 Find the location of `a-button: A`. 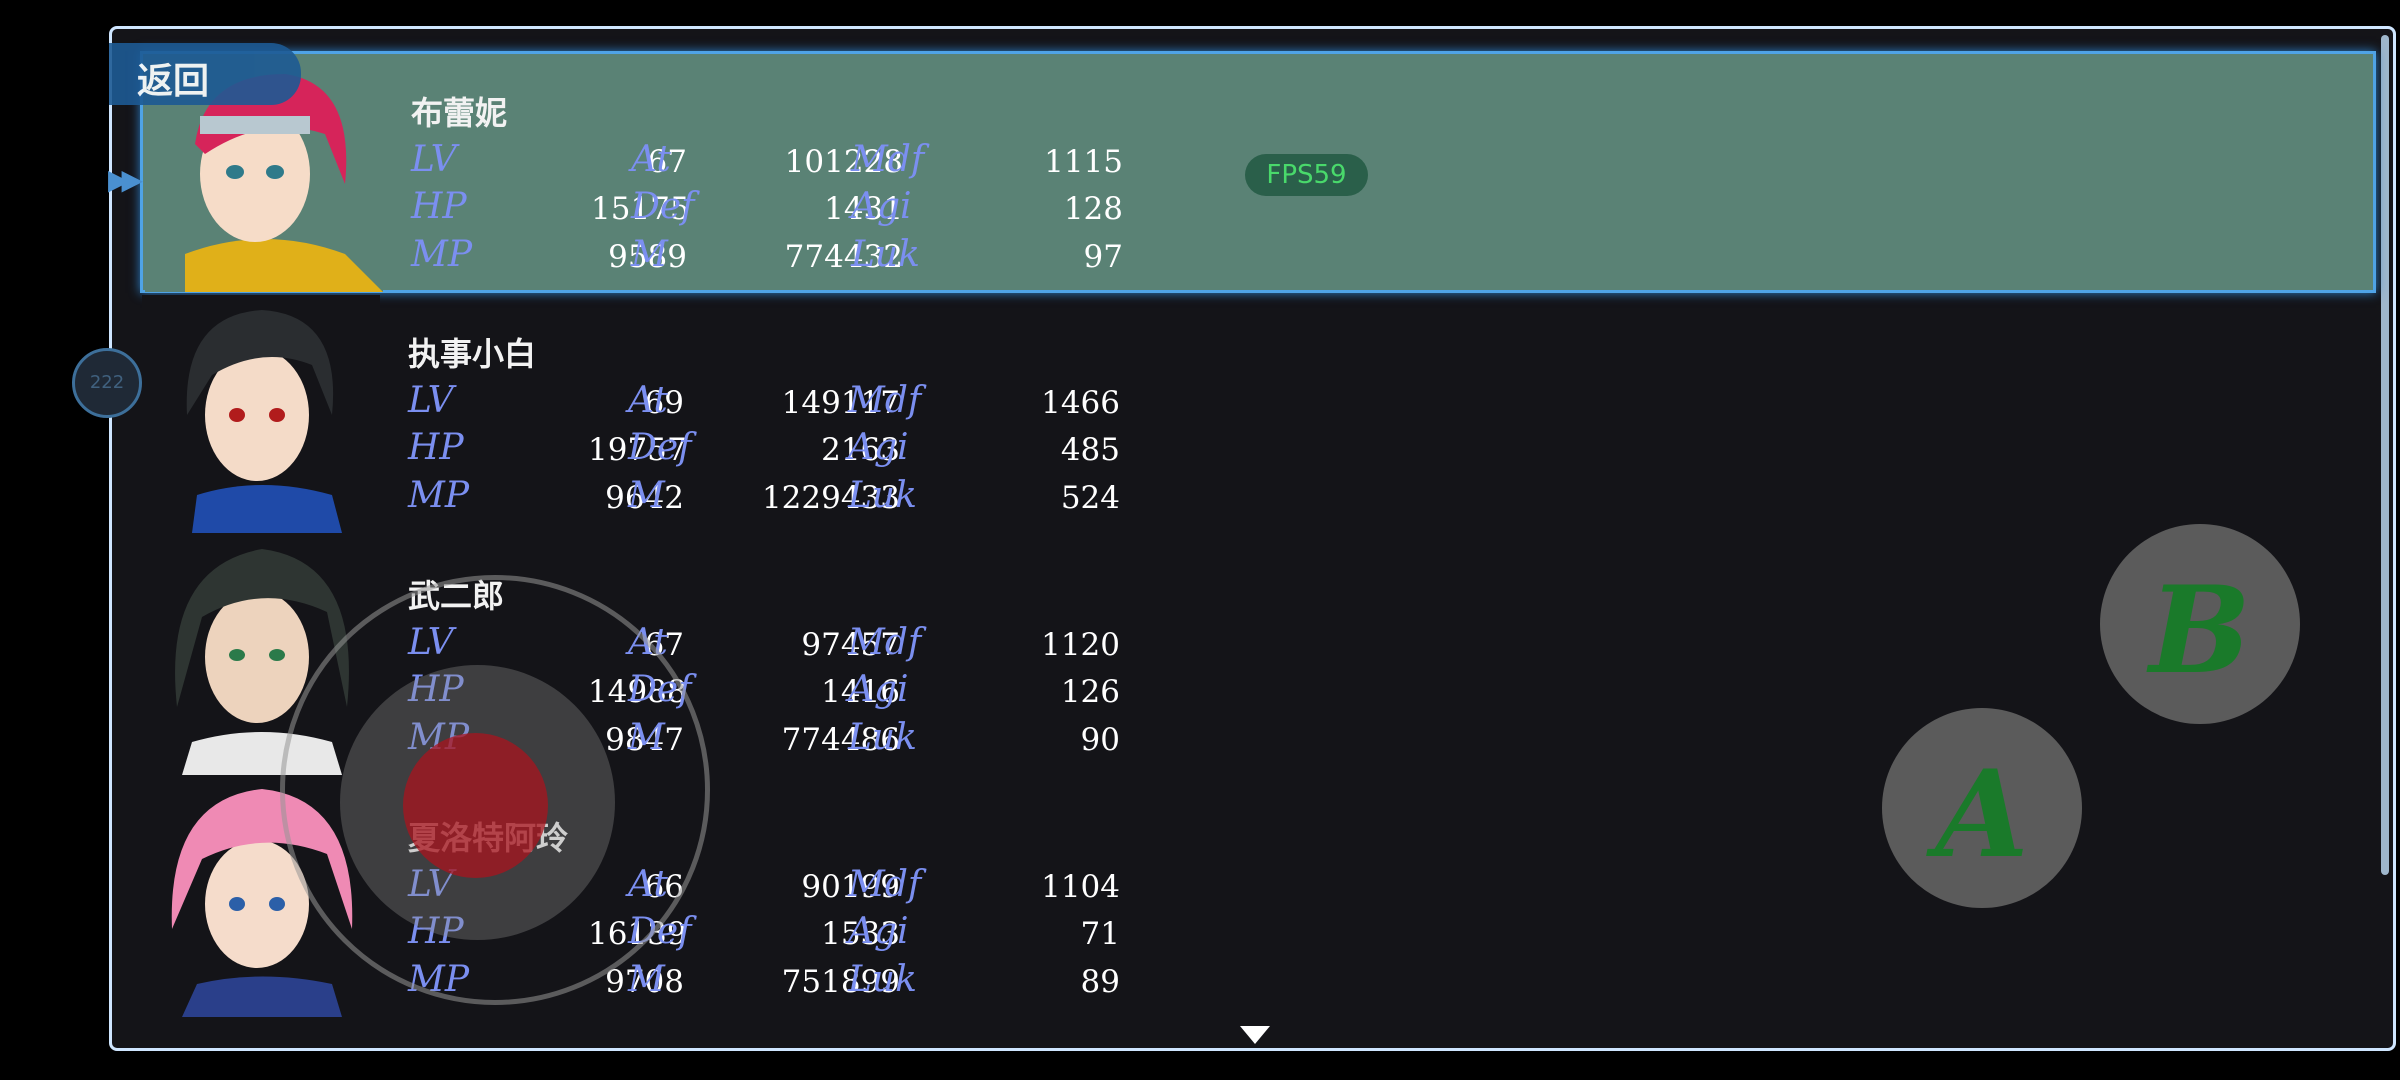

a-button: A is located at coordinates (1982, 808).